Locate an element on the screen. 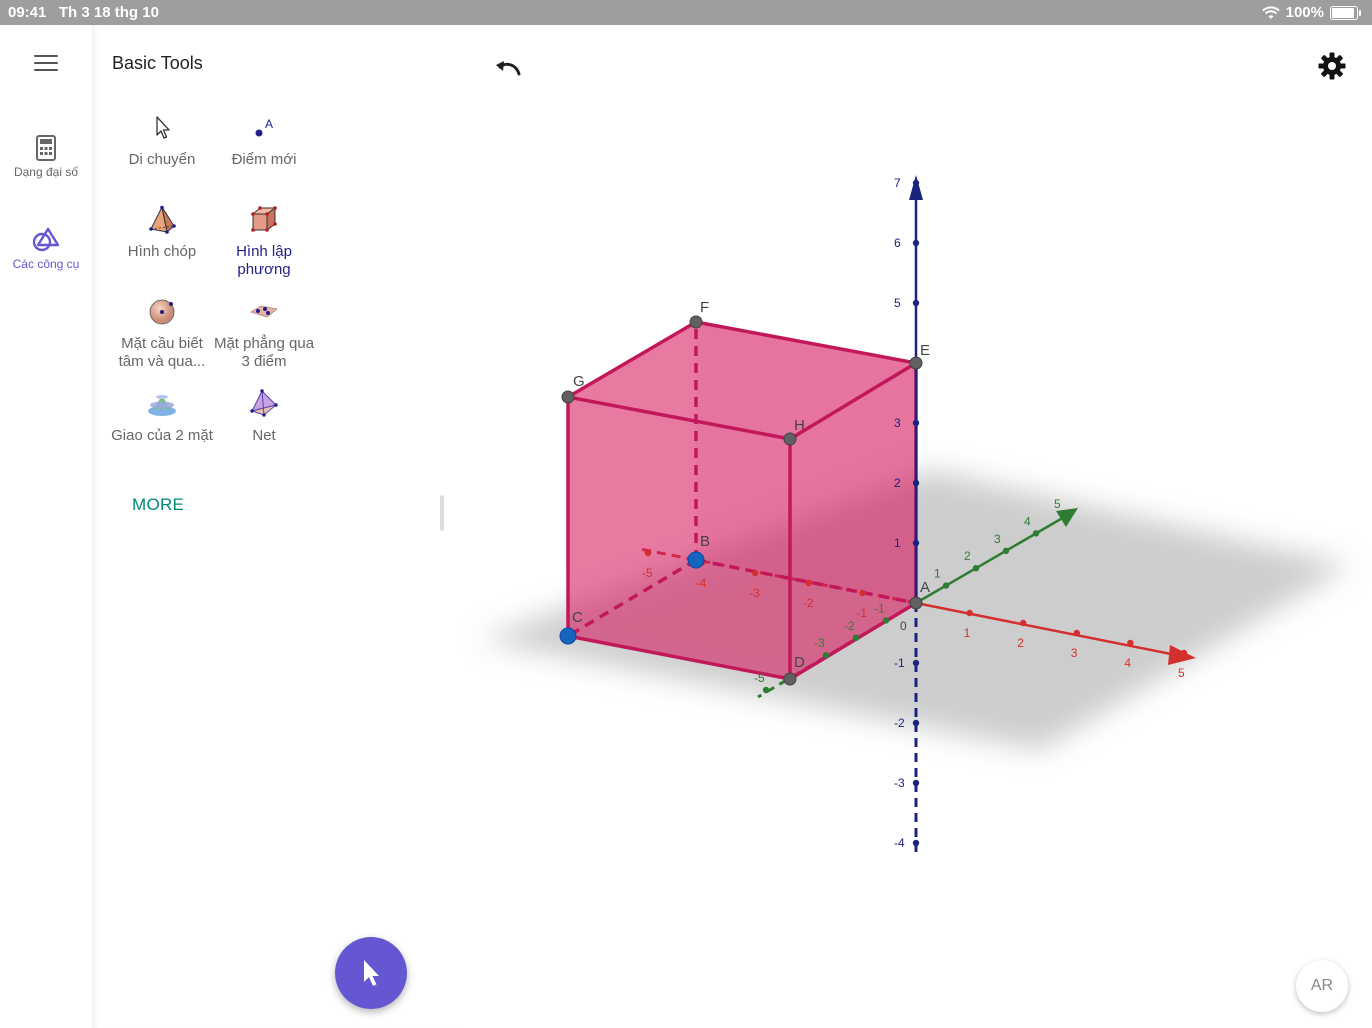  x-axis-tick-label: -1 is located at coordinates (861, 613).